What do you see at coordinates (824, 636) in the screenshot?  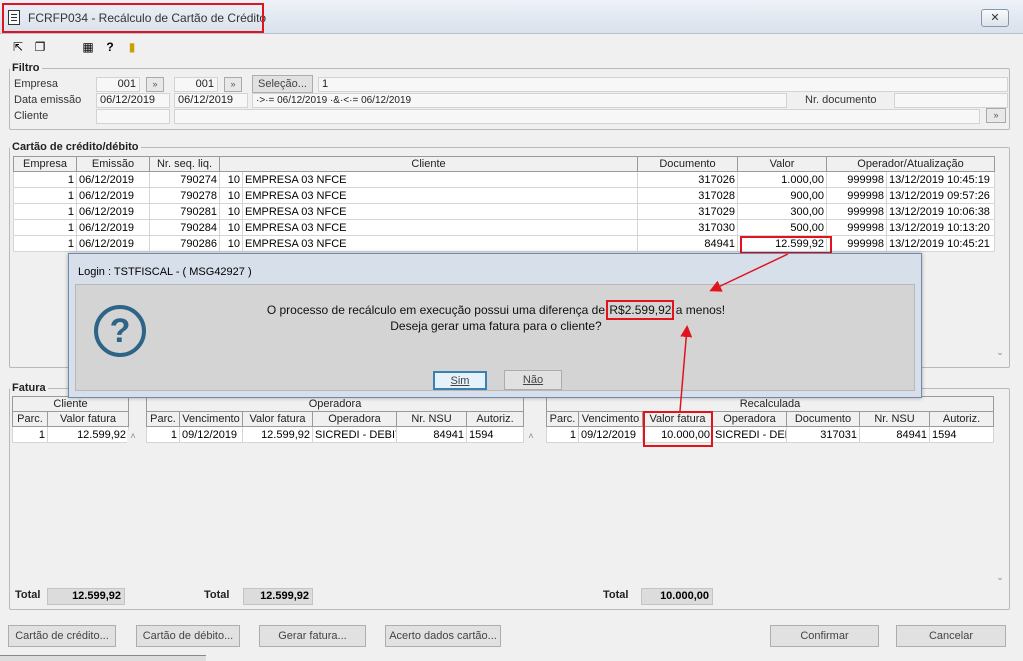 I see `confirmar-button: Confirmar` at bounding box center [824, 636].